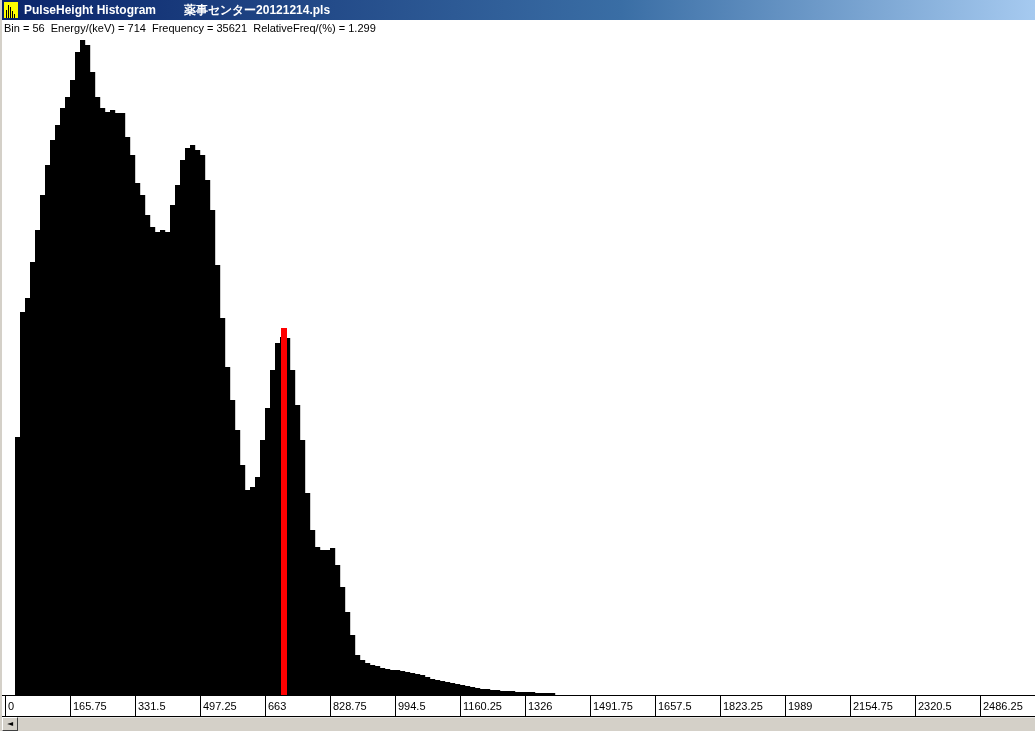  Describe the element at coordinates (492, 706) in the screenshot. I see `axis-label: 1160.25` at that location.